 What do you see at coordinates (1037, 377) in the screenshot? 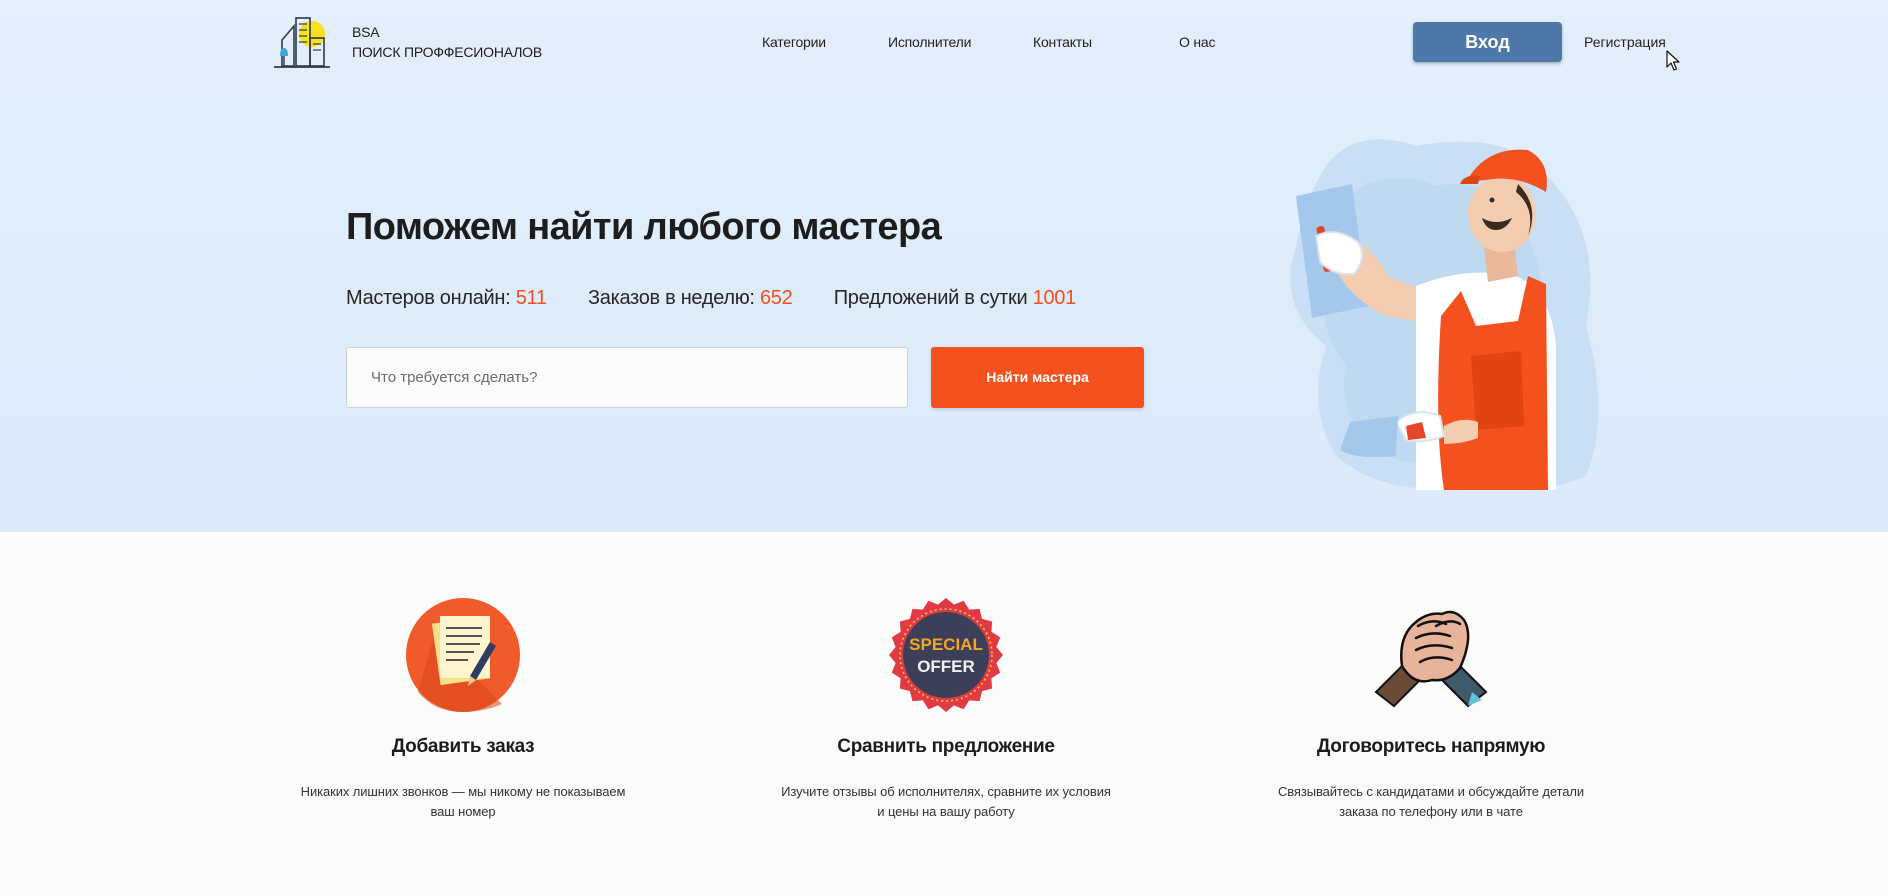
I see `find-master-button: Найти мастера` at bounding box center [1037, 377].